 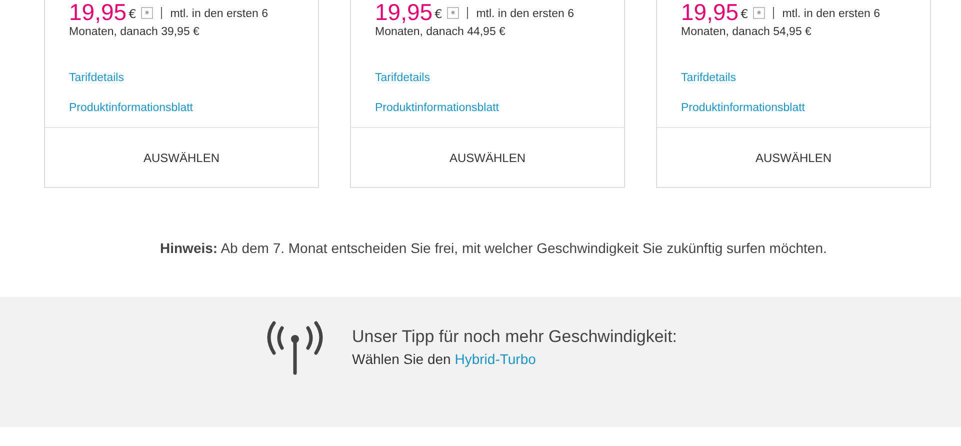 I want to click on tip-text: Wählen Sie den, so click(x=401, y=359).